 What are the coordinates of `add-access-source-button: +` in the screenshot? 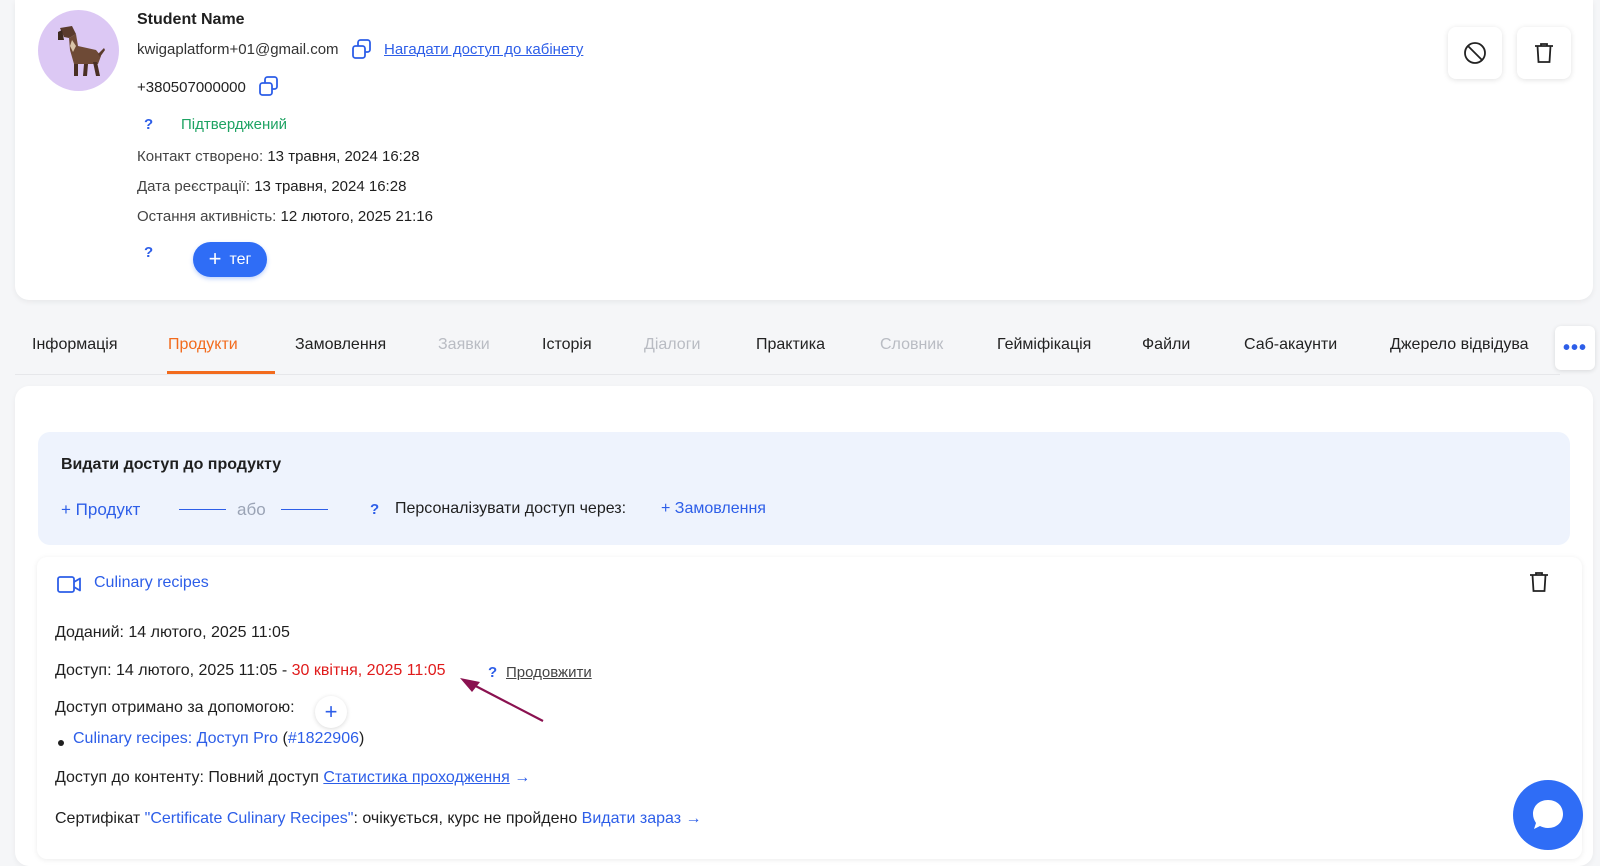 It's located at (331, 712).